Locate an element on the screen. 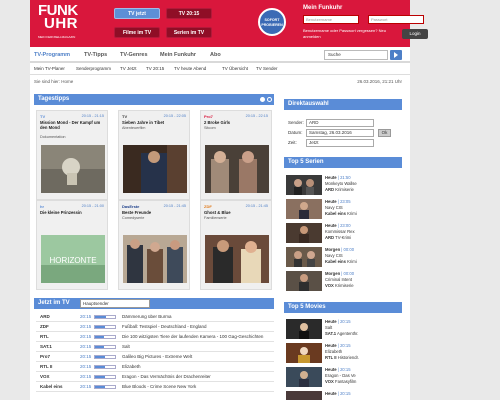 The width and height of the screenshot is (500, 400). username-field: Benutzername is located at coordinates (331, 19).